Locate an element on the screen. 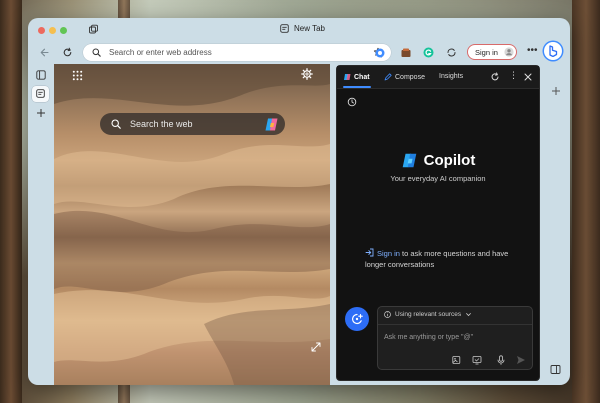  close-window-button is located at coordinates (41, 30).